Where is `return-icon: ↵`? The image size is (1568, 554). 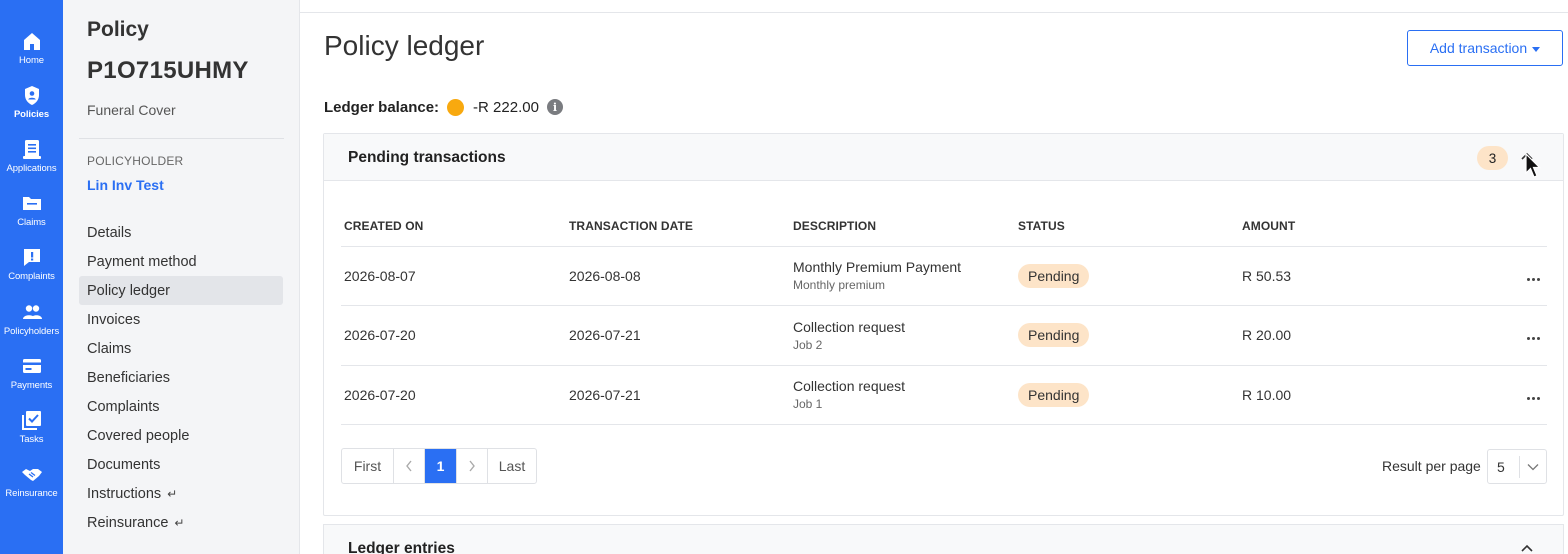 return-icon: ↵ is located at coordinates (179, 522).